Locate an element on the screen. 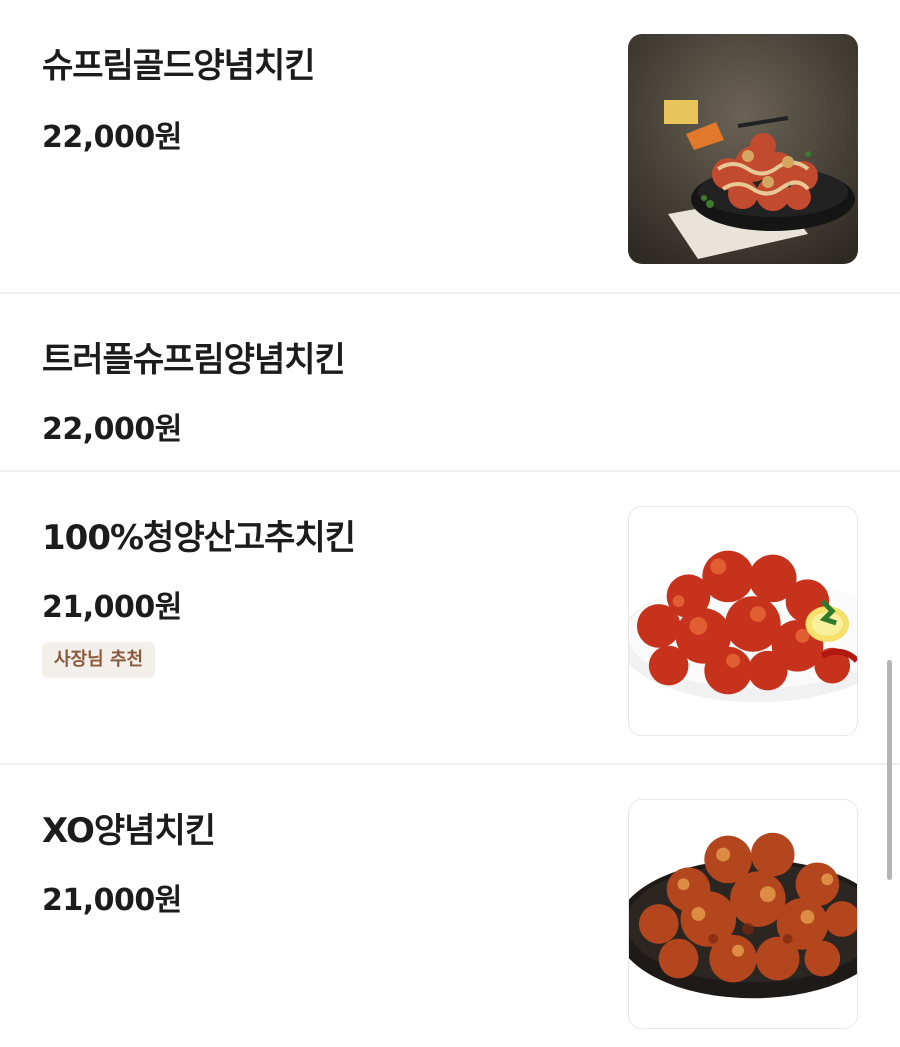 This screenshot has width=900, height=1047. xo-yangnyeom-chicken-image is located at coordinates (743, 914).